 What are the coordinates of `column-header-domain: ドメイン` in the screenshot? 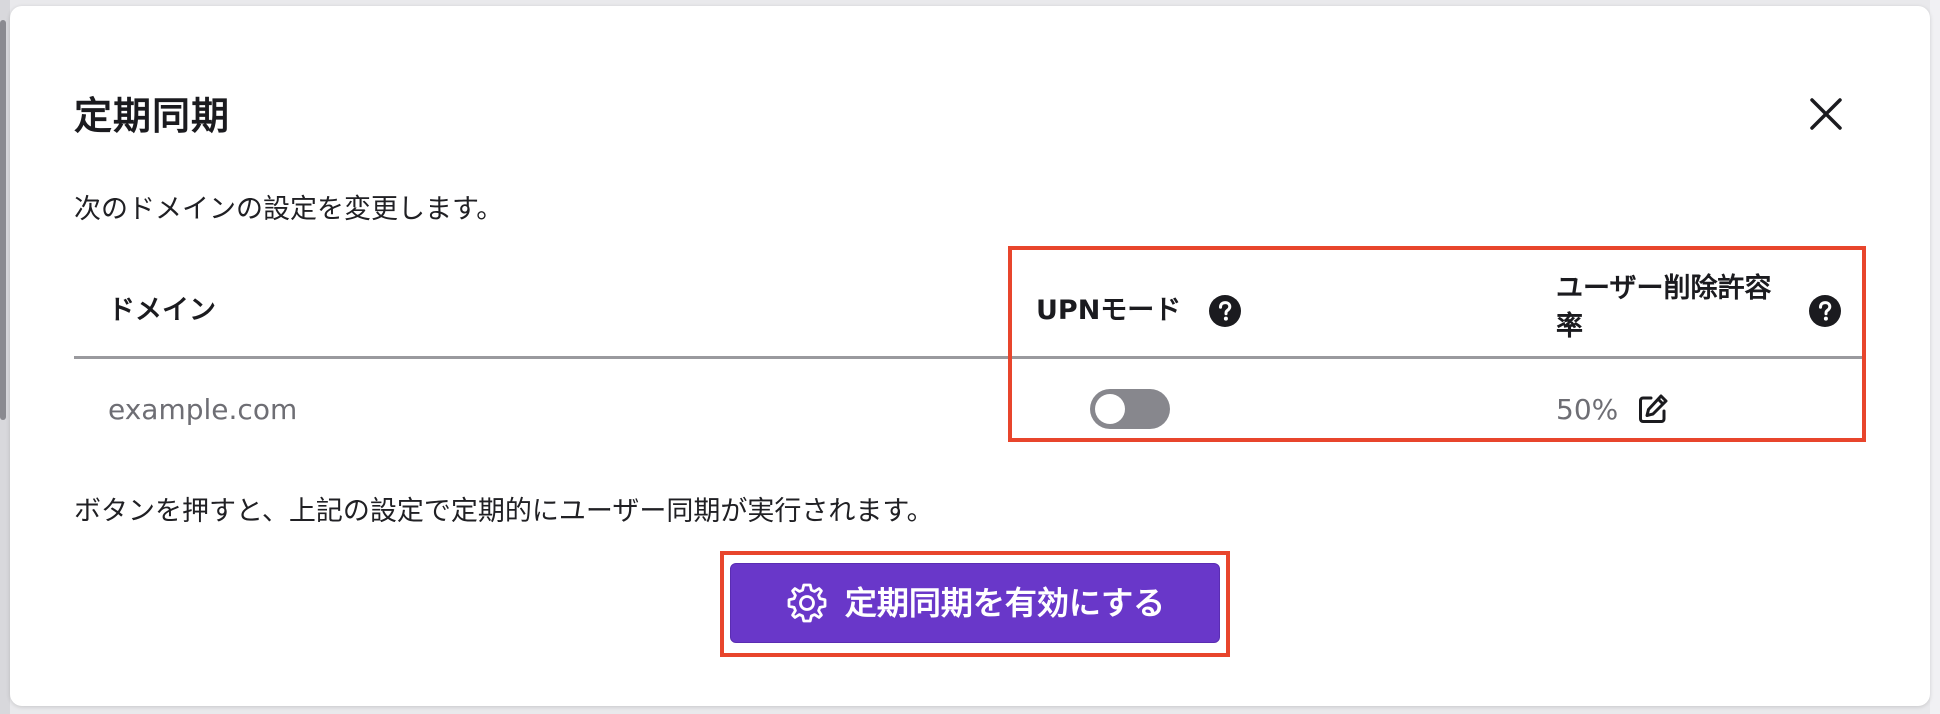 It's located at (162, 310).